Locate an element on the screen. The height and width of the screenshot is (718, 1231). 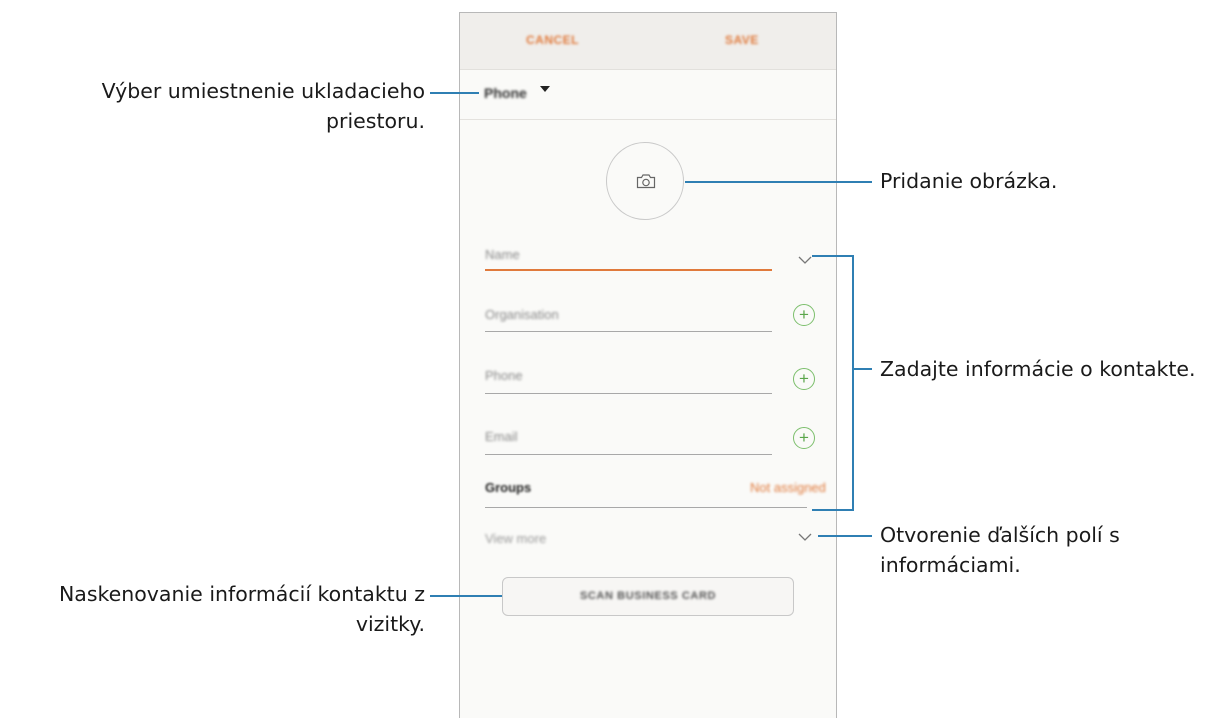
callout-storage-line1: Výber umiestnenie ukladacieho is located at coordinates (263, 91).